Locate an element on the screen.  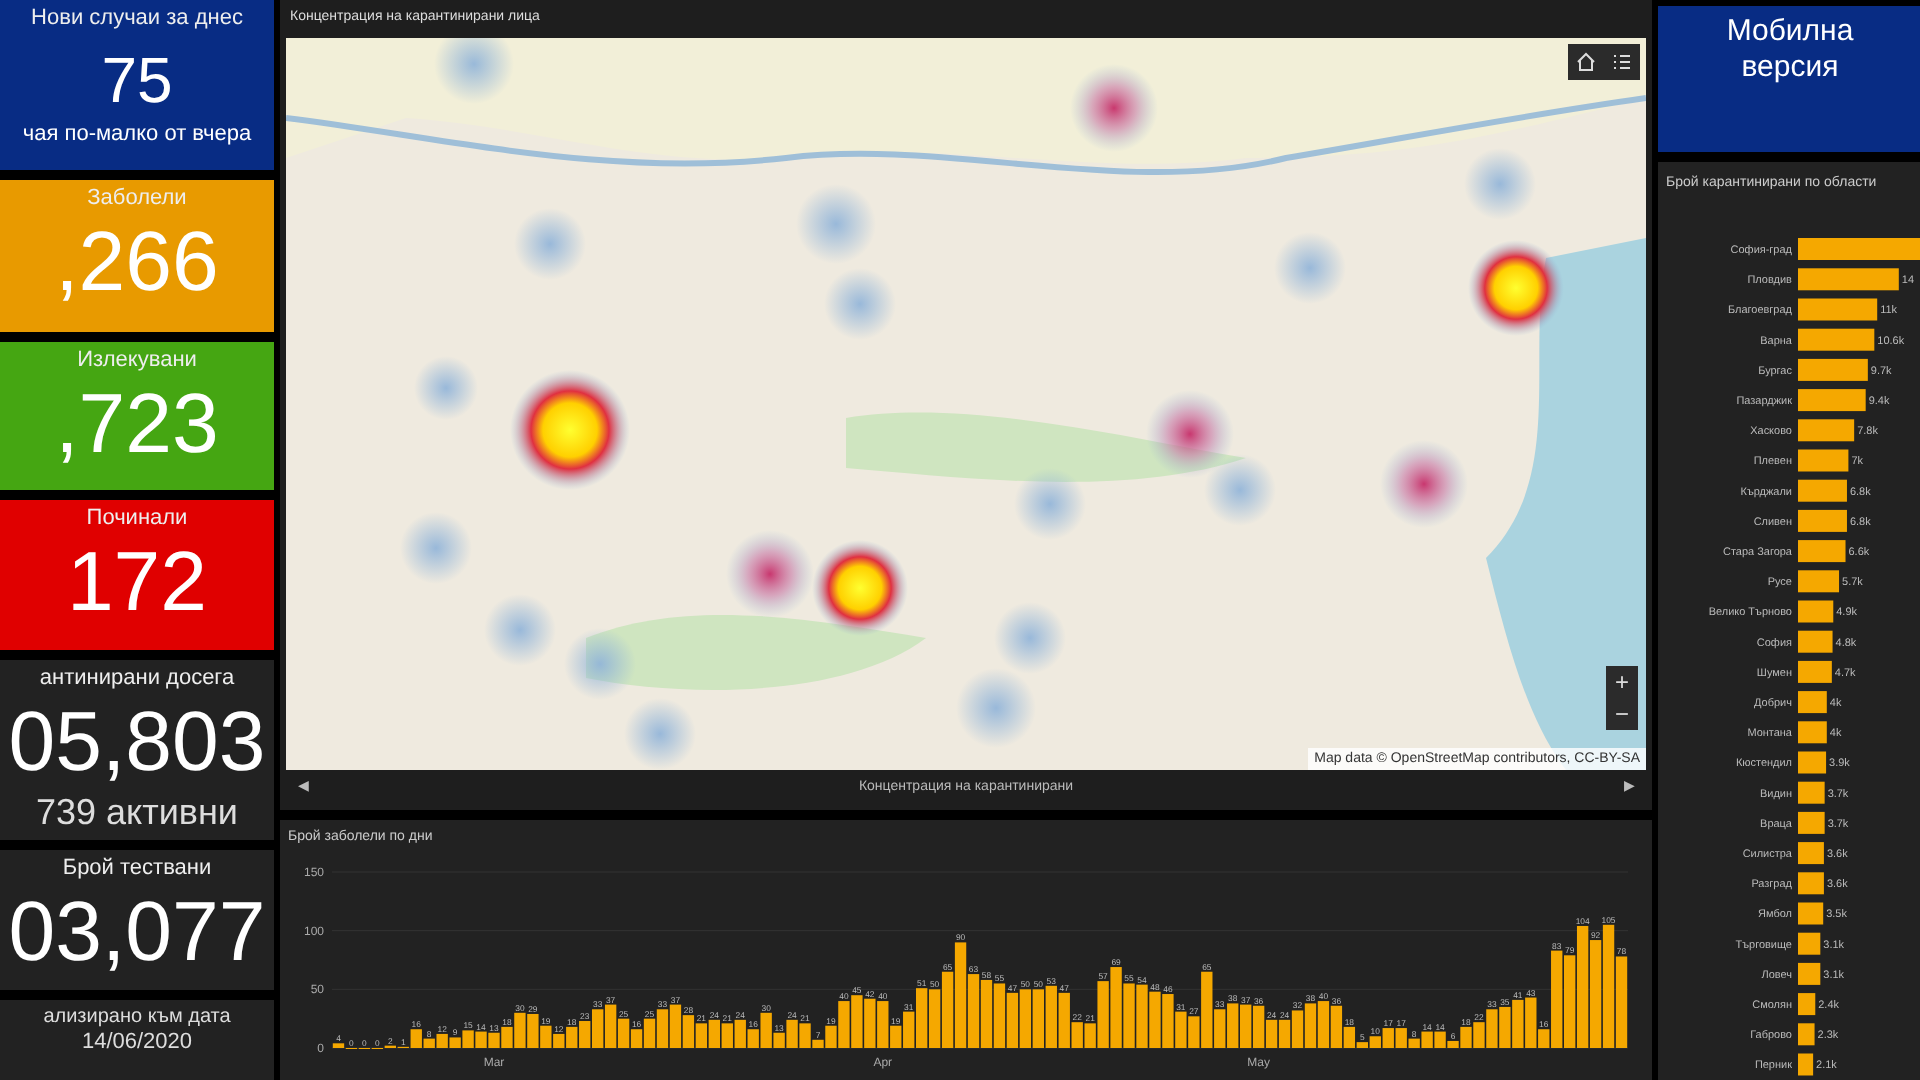
stat-value: 03,077 is located at coordinates (137, 932).